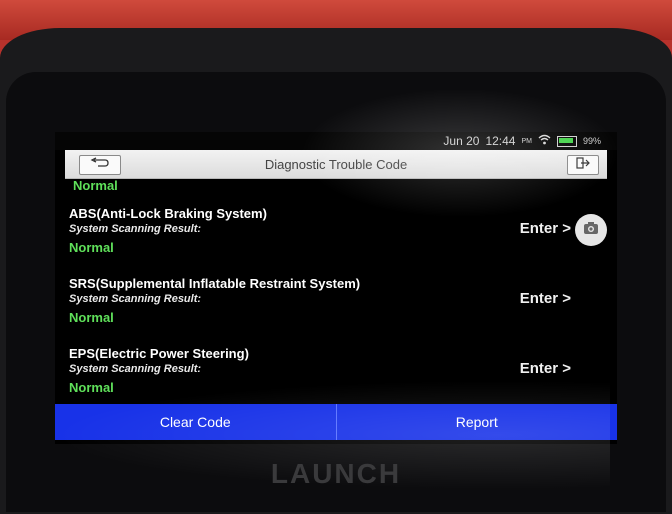 The height and width of the screenshot is (514, 672). What do you see at coordinates (566, 141) in the screenshot?
I see `battery-icon` at bounding box center [566, 141].